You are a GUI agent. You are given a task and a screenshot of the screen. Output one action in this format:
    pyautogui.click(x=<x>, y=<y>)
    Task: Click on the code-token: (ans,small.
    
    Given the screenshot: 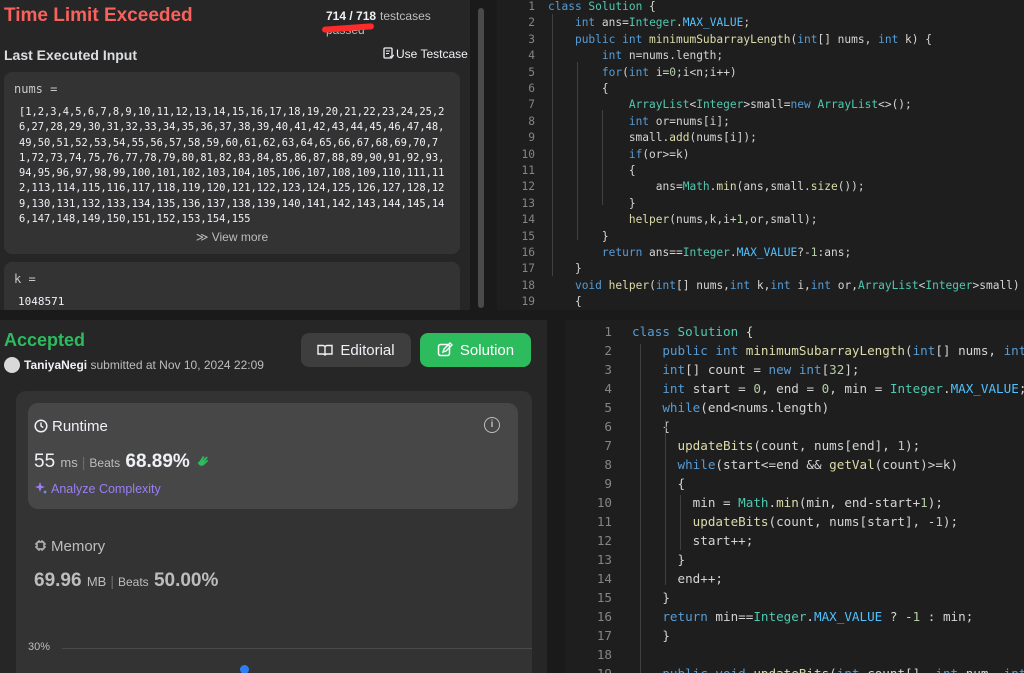 What is the action you would take?
    pyautogui.click(x=773, y=187)
    